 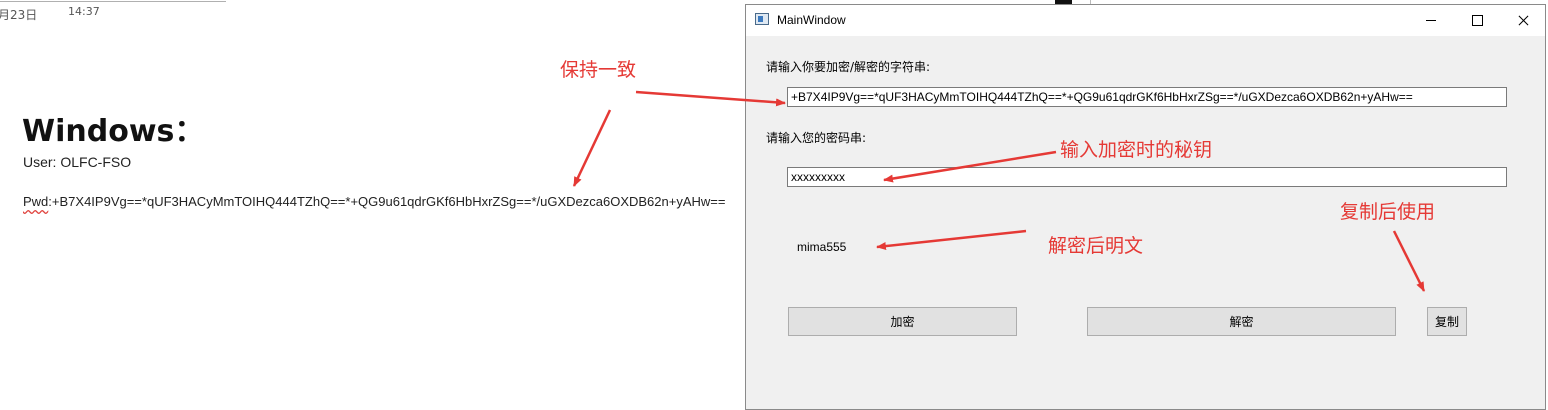 What do you see at coordinates (951, 240) in the screenshot?
I see `arrow-to-output` at bounding box center [951, 240].